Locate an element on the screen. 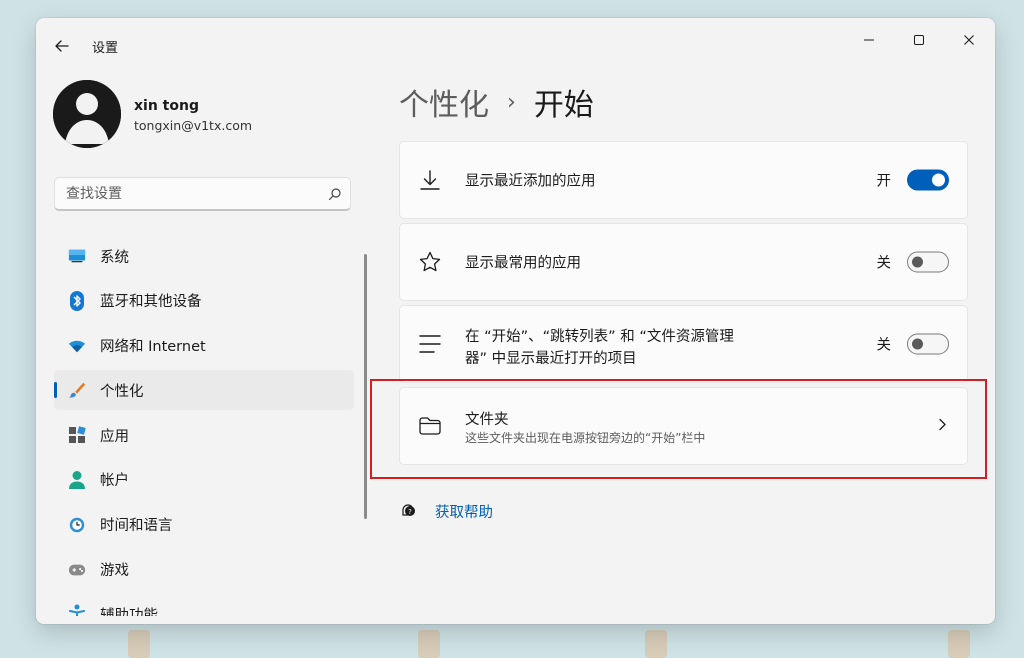  toggle-state-label: 开 is located at coordinates (884, 181).